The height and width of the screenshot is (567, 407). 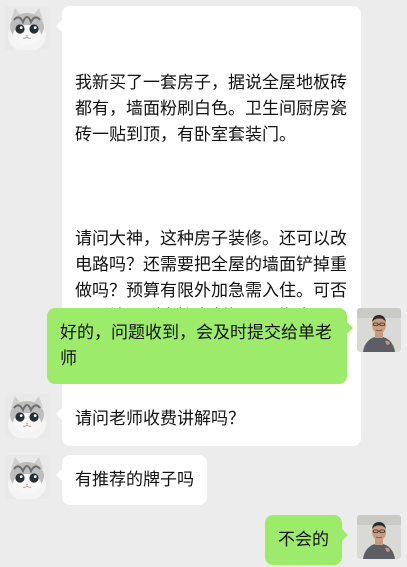 What do you see at coordinates (131, 480) in the screenshot?
I see `message-bubble-incoming: 有推荐的牌子吗` at bounding box center [131, 480].